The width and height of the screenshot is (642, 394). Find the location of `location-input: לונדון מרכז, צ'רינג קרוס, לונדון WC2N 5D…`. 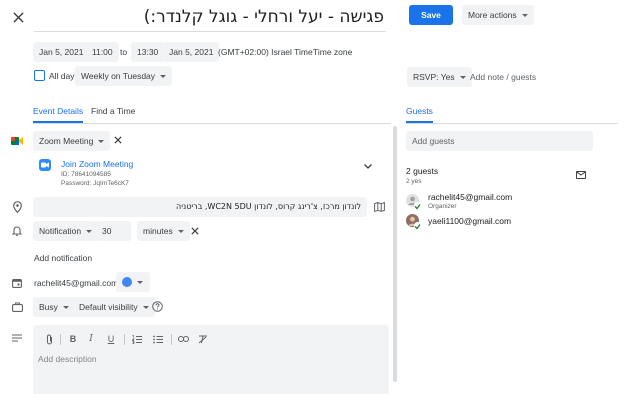

location-input: לונדון מרכז, צ'רינג קרוס, לונדון WC2N 5D… is located at coordinates (200, 207).